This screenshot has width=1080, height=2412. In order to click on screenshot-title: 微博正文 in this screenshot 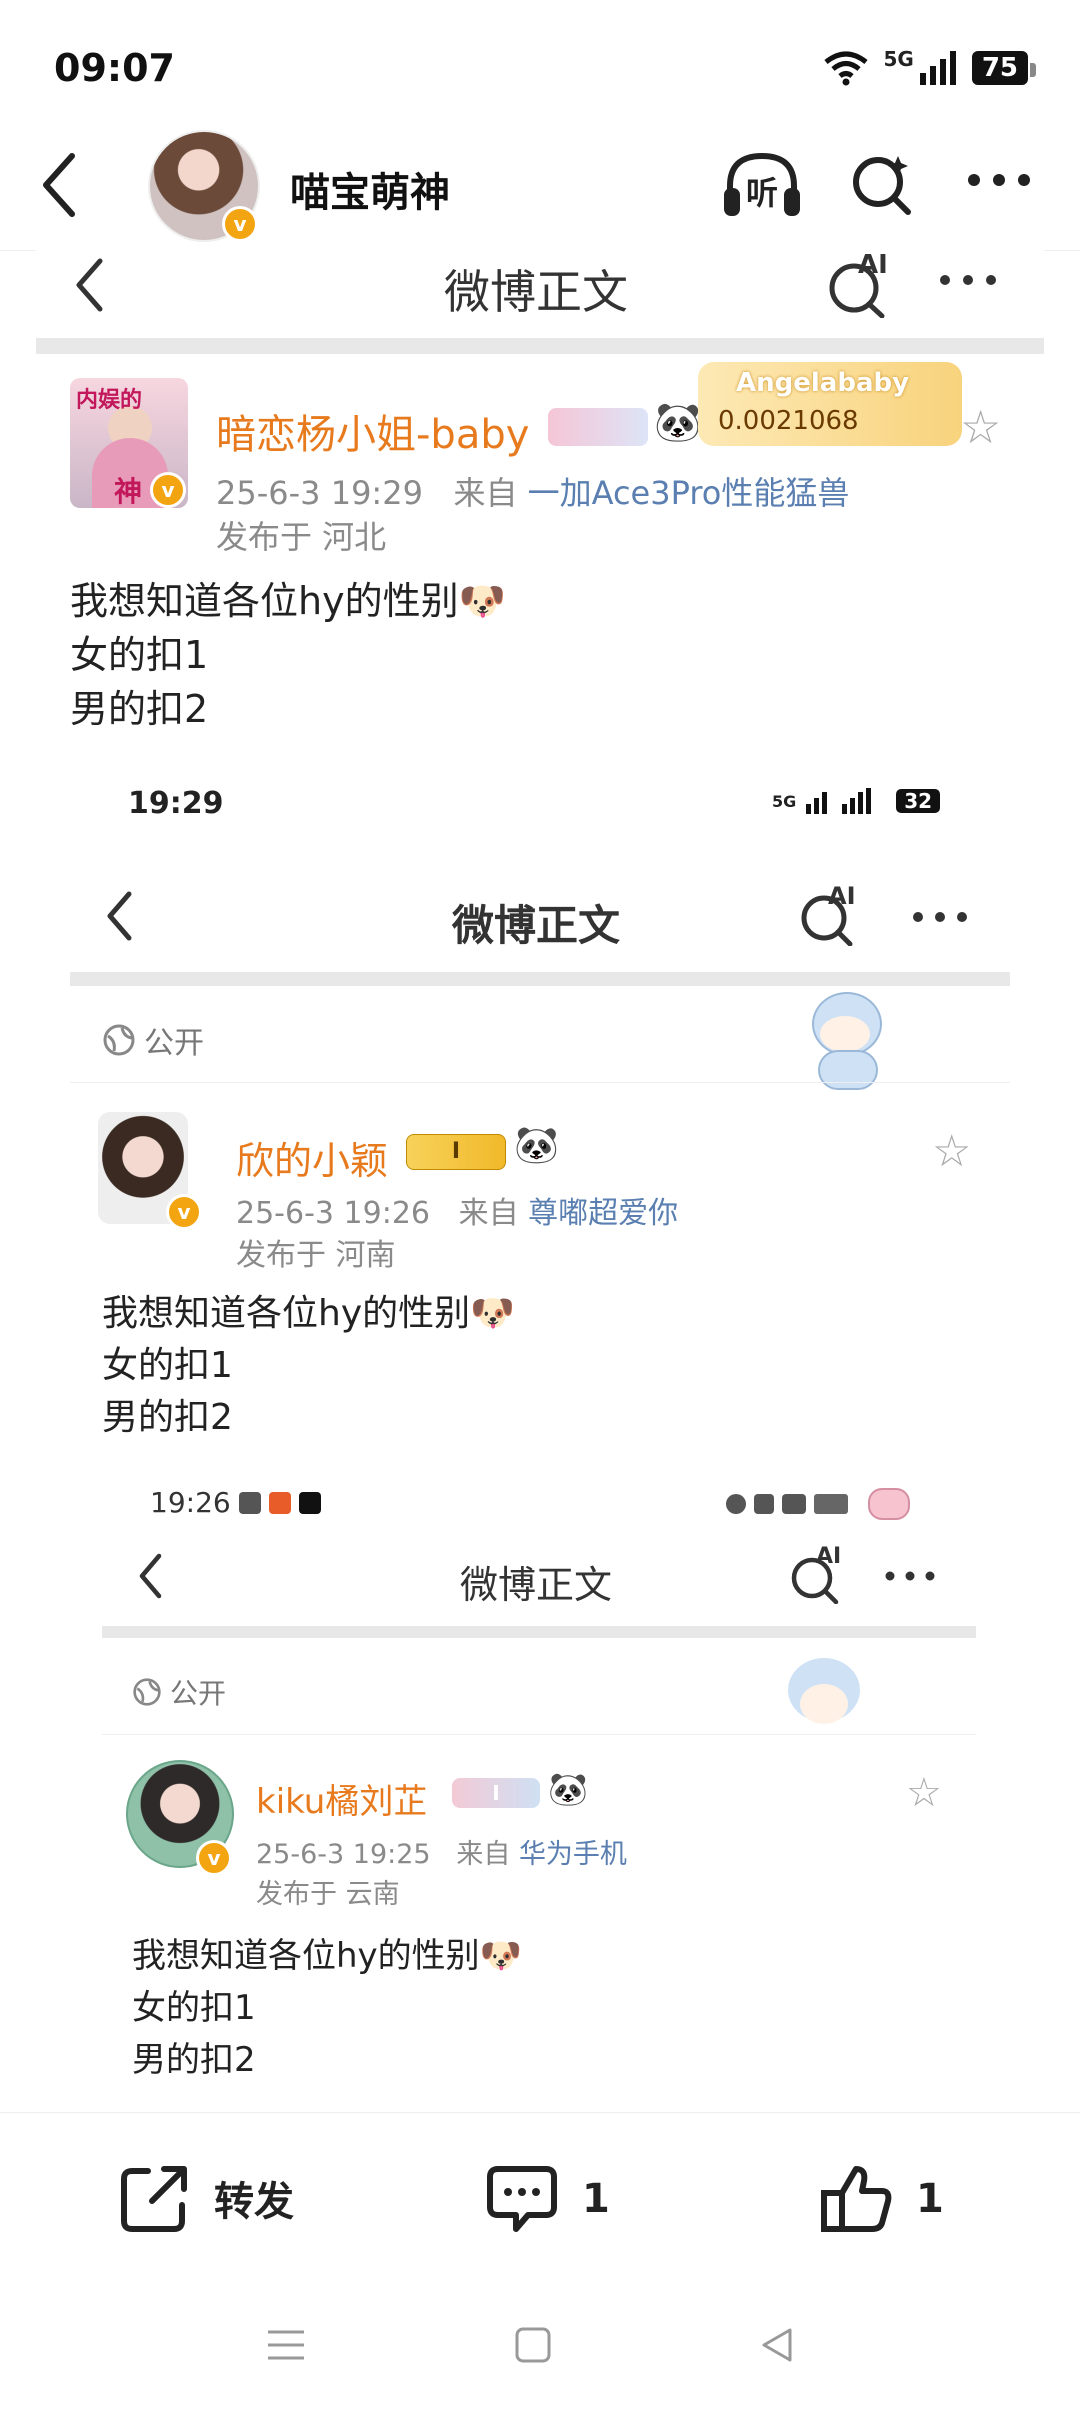, I will do `click(536, 292)`.